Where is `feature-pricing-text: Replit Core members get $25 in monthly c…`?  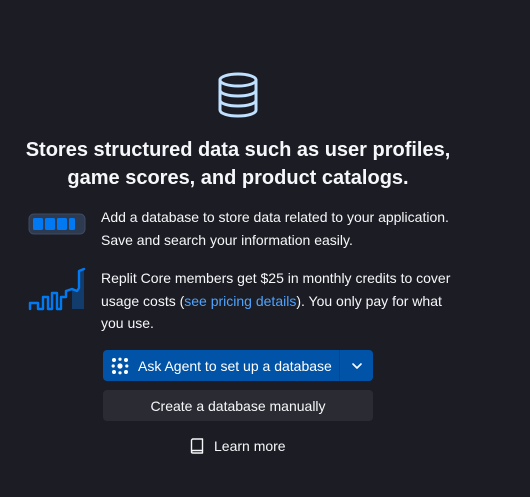 feature-pricing-text: Replit Core members get $25 in monthly c… is located at coordinates (281, 301).